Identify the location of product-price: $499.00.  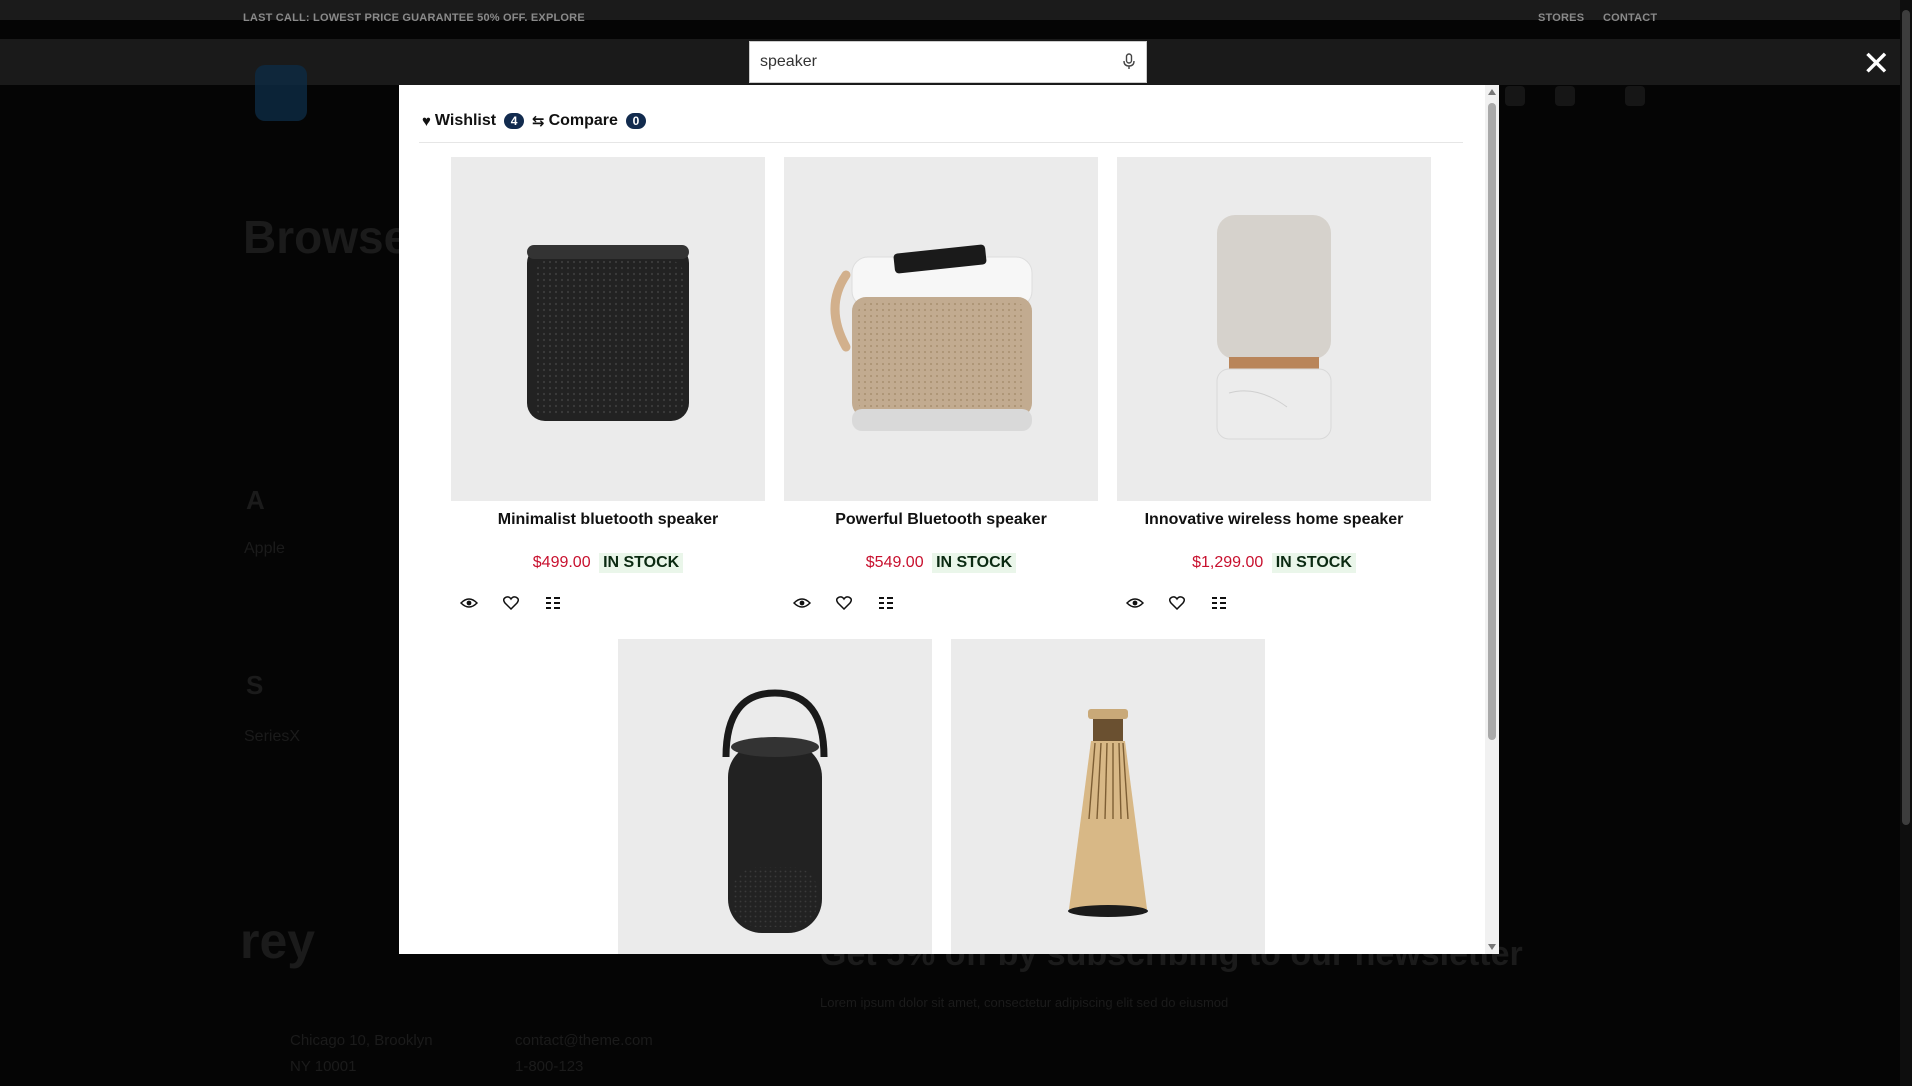
(561, 562).